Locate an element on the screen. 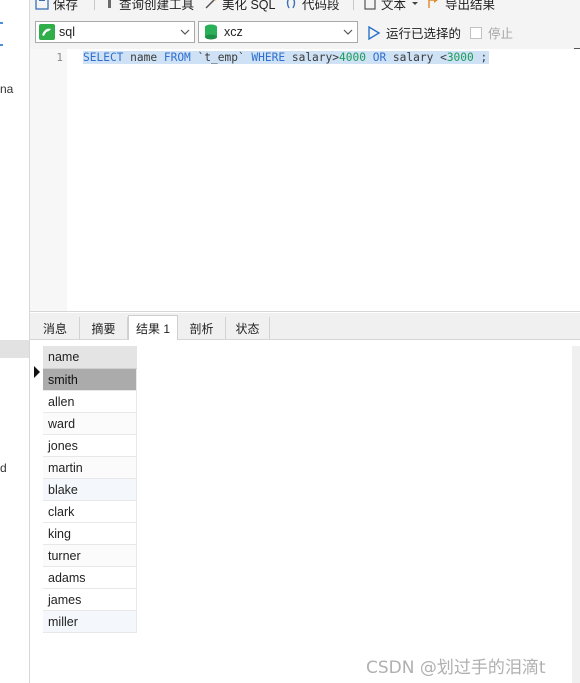 This screenshot has width=580, height=683. query-toolbar: 保存 查询创建工具 美化 SQL 代码段 文本 导出结果 is located at coordinates (305, 6).